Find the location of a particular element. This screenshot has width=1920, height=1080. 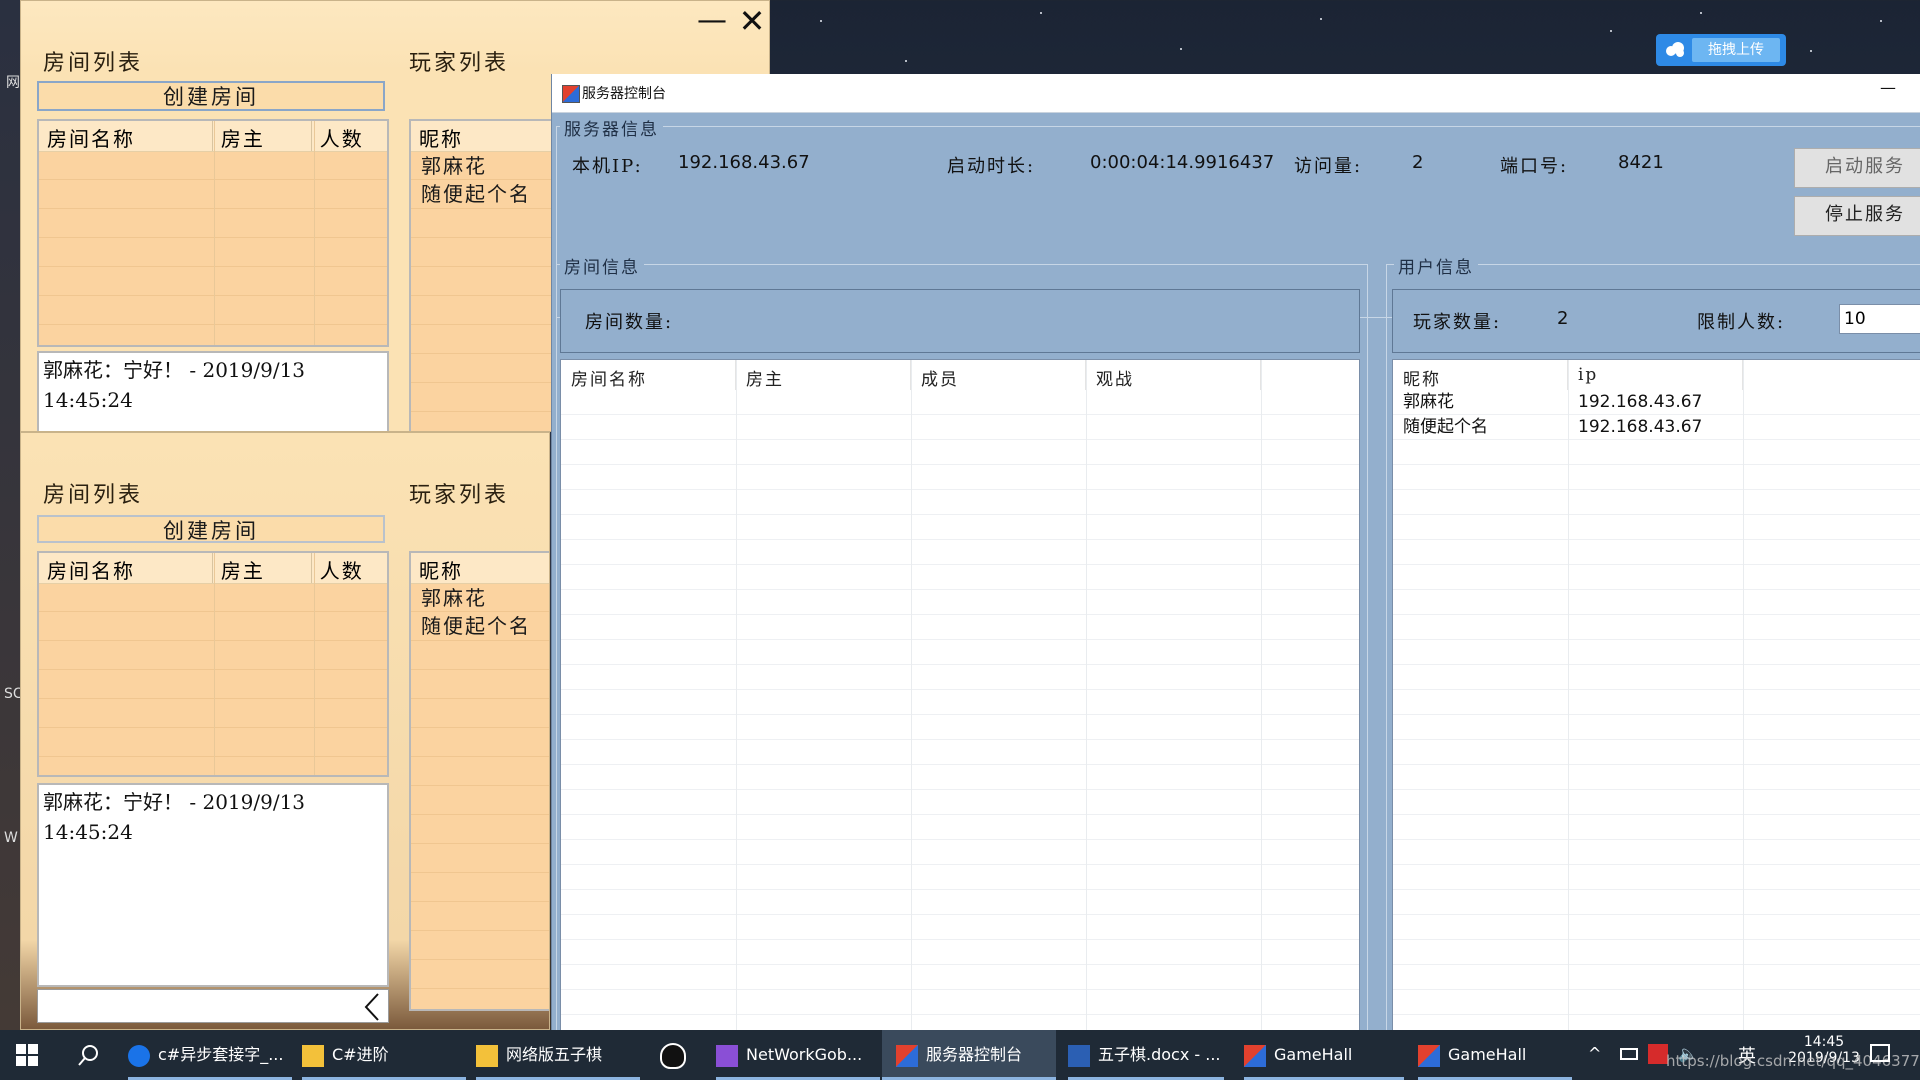

ip-label: 本机IP: is located at coordinates (607, 166).